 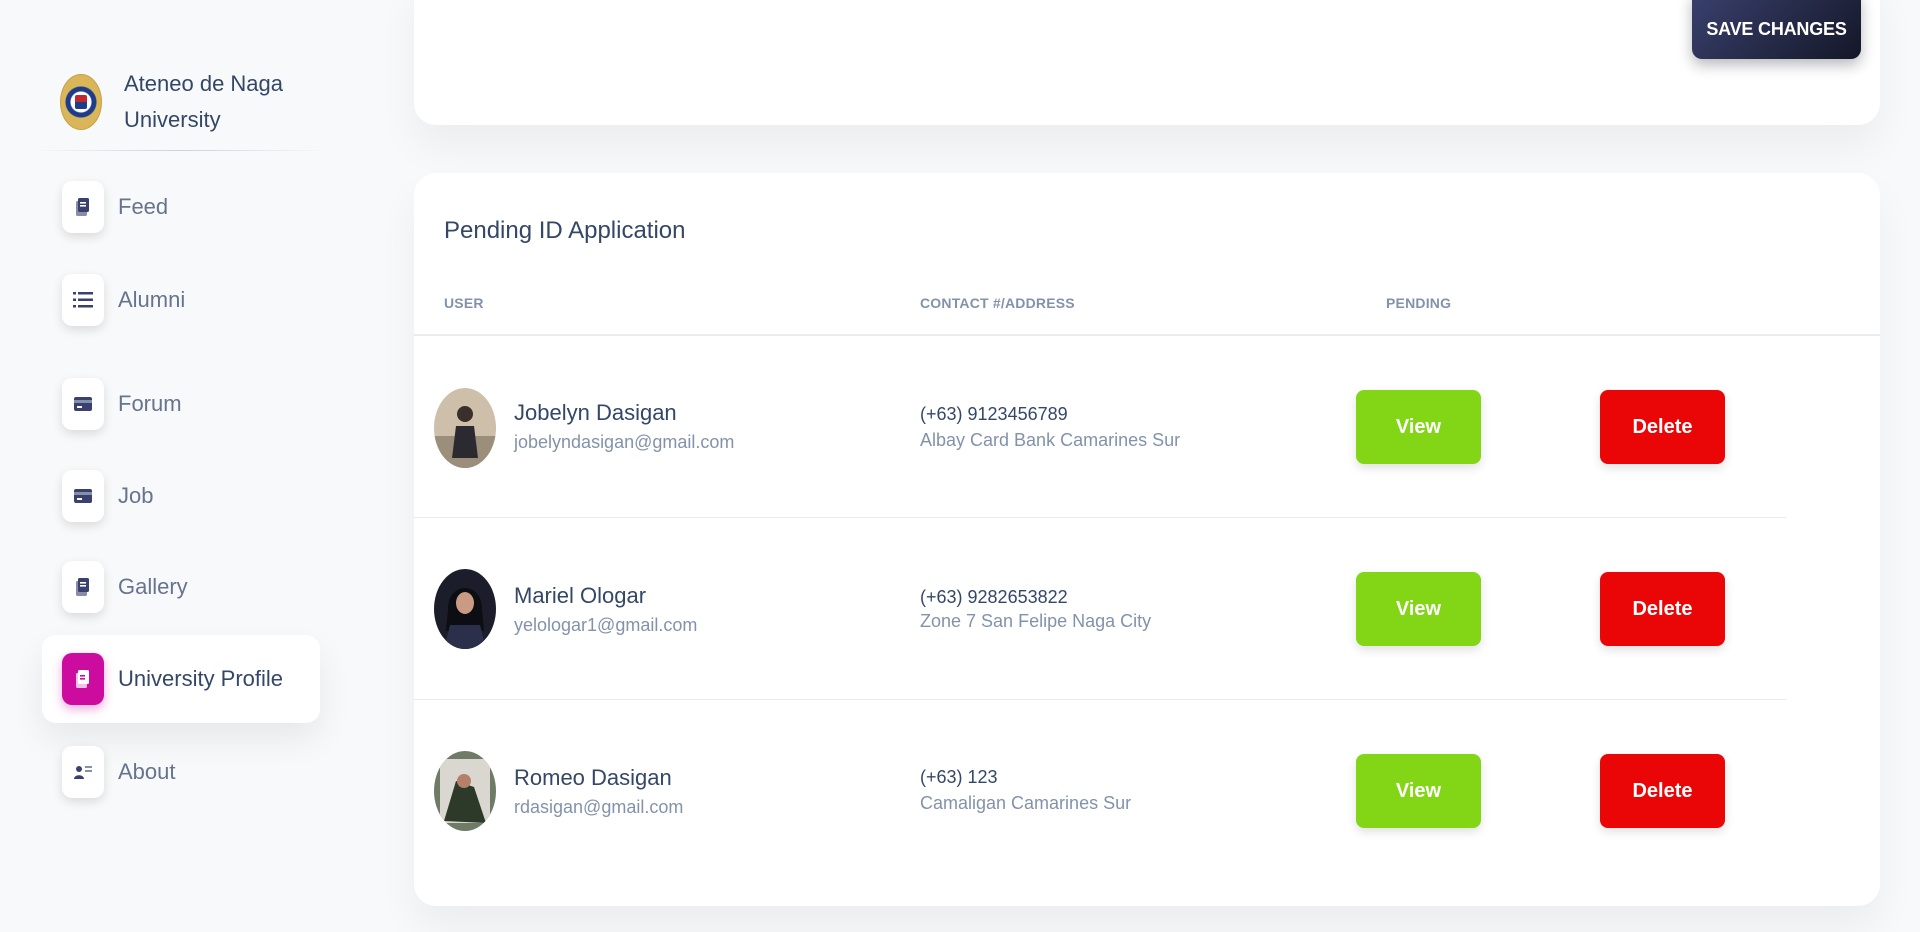 I want to click on user-icon, so click(x=83, y=772).